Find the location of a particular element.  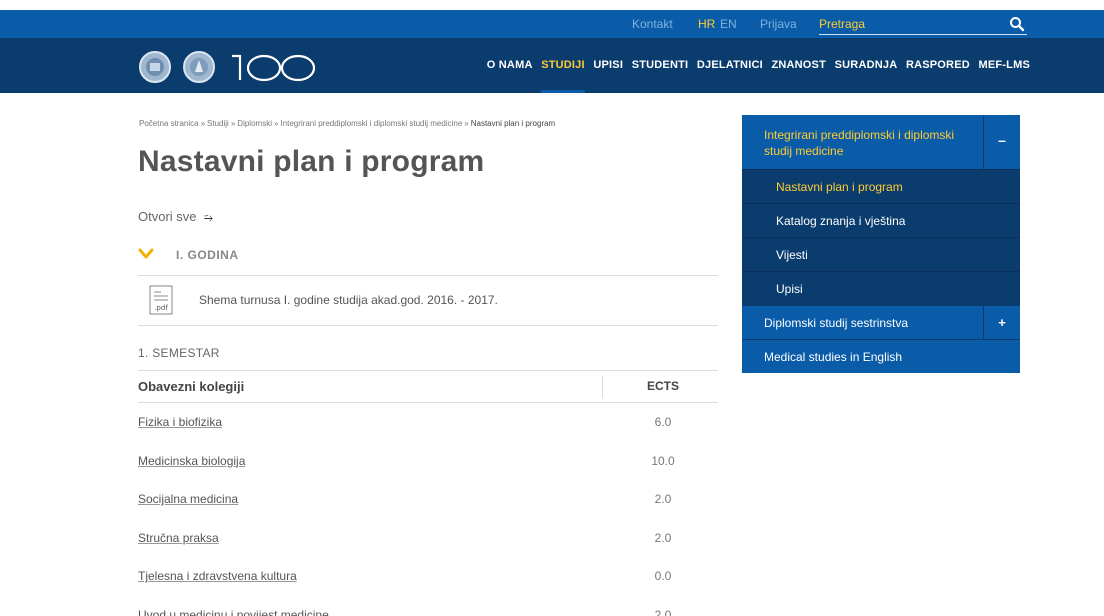

nav-studiji: STUDIJI is located at coordinates (563, 65).